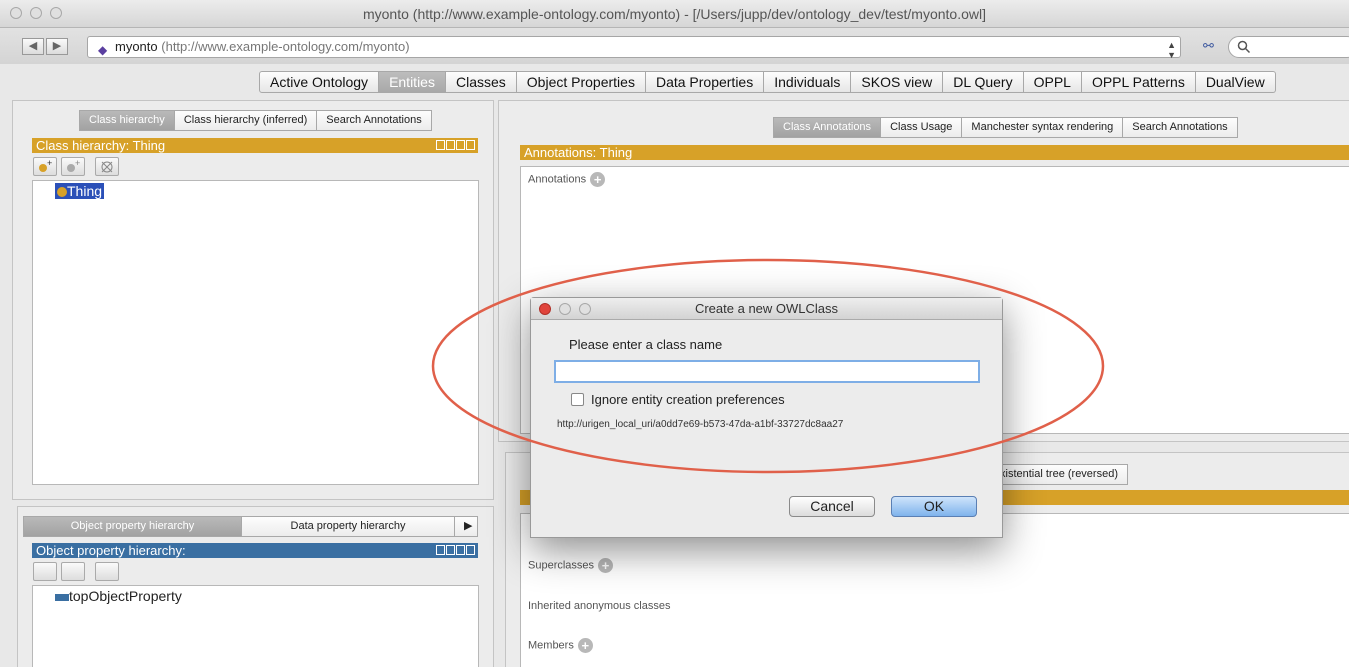  I want to click on binoculars-icon: ⚯, so click(1208, 46).